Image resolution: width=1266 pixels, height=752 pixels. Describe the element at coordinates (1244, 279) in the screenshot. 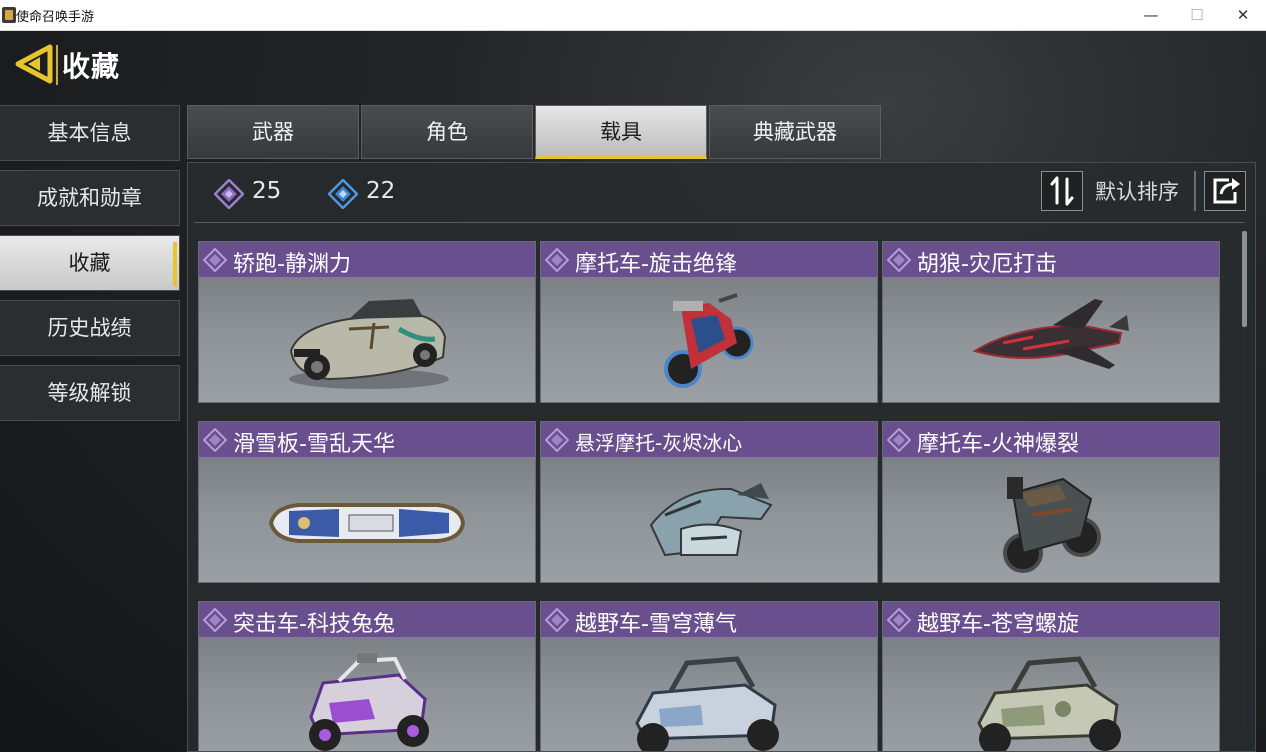

I see `scroll-thumb` at that location.